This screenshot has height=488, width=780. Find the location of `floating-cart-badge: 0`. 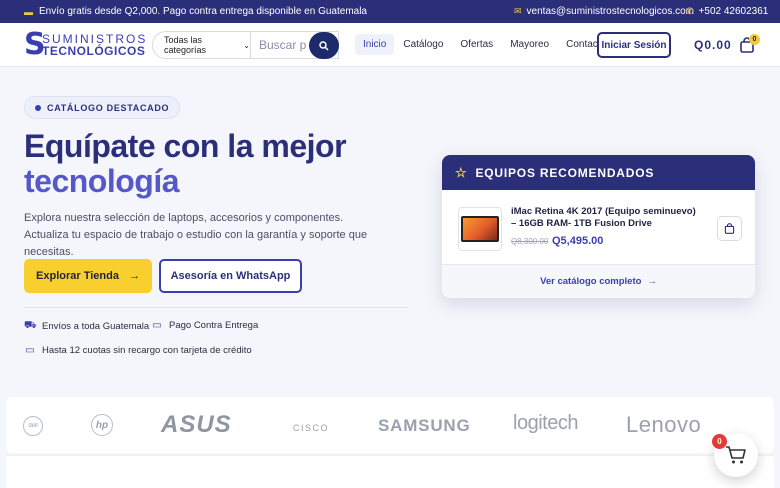

floating-cart-badge: 0 is located at coordinates (719, 441).